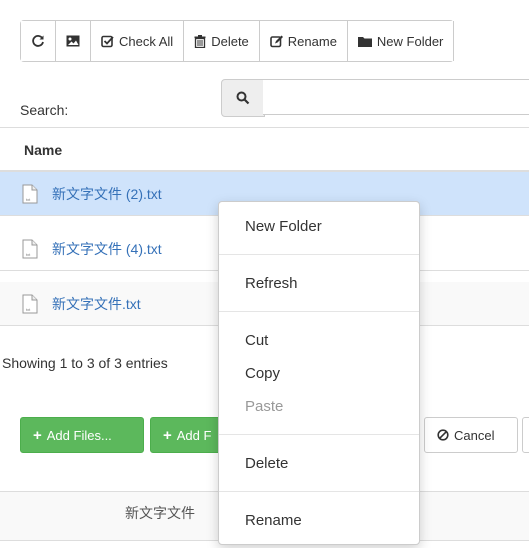 The width and height of the screenshot is (529, 548). What do you see at coordinates (107, 194) in the screenshot?
I see `file-name: 新文字文件 (2).txt` at bounding box center [107, 194].